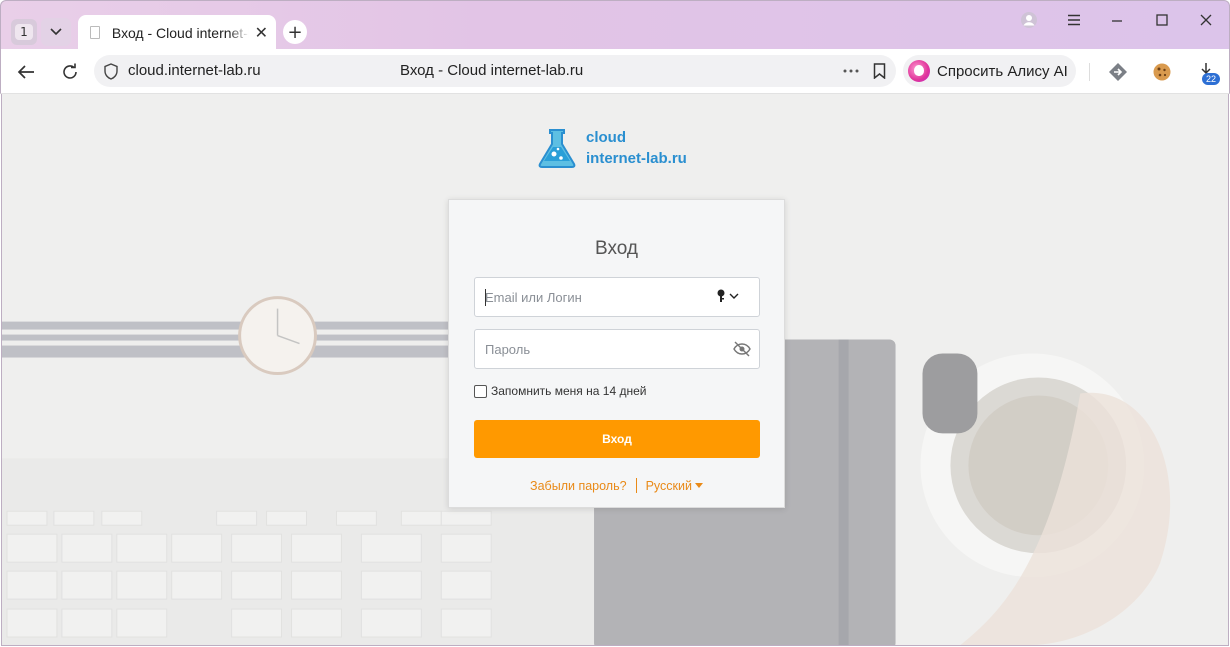  I want to click on remember-label: Запомнить меня на 14 дней, so click(569, 391).